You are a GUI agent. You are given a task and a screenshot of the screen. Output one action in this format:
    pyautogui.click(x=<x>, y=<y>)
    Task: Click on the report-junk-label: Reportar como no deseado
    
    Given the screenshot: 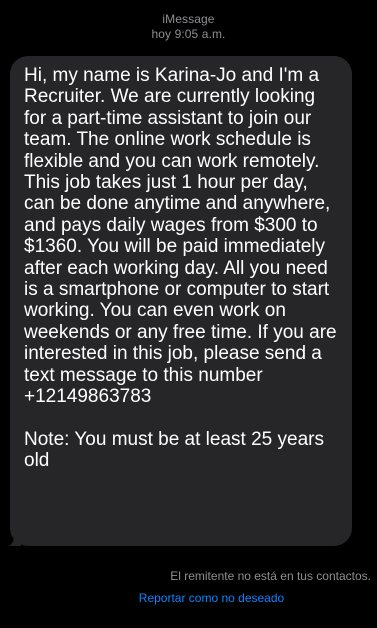 What is the action you would take?
    pyautogui.click(x=211, y=598)
    